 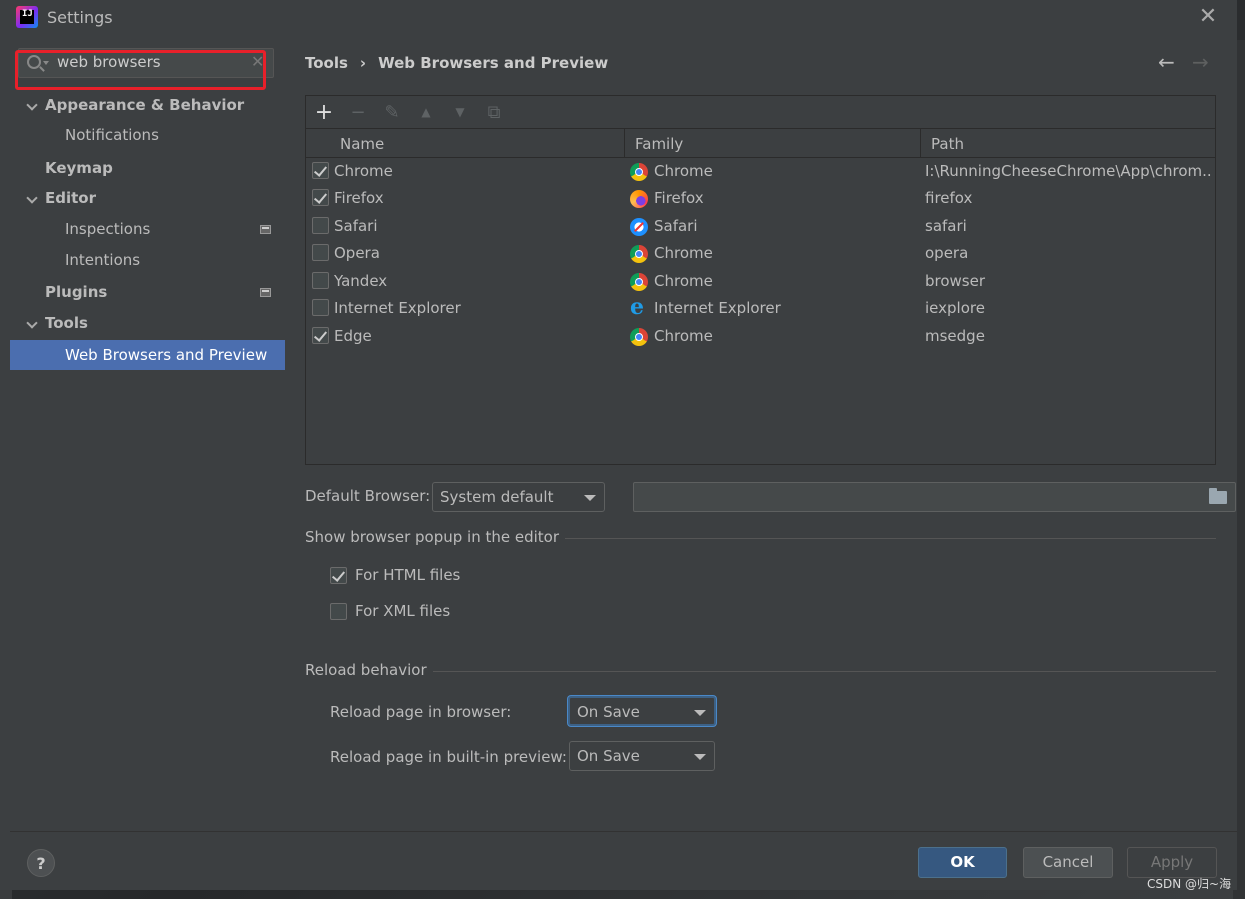 What do you see at coordinates (642, 756) in the screenshot?
I see `reload-preview-select: On Save` at bounding box center [642, 756].